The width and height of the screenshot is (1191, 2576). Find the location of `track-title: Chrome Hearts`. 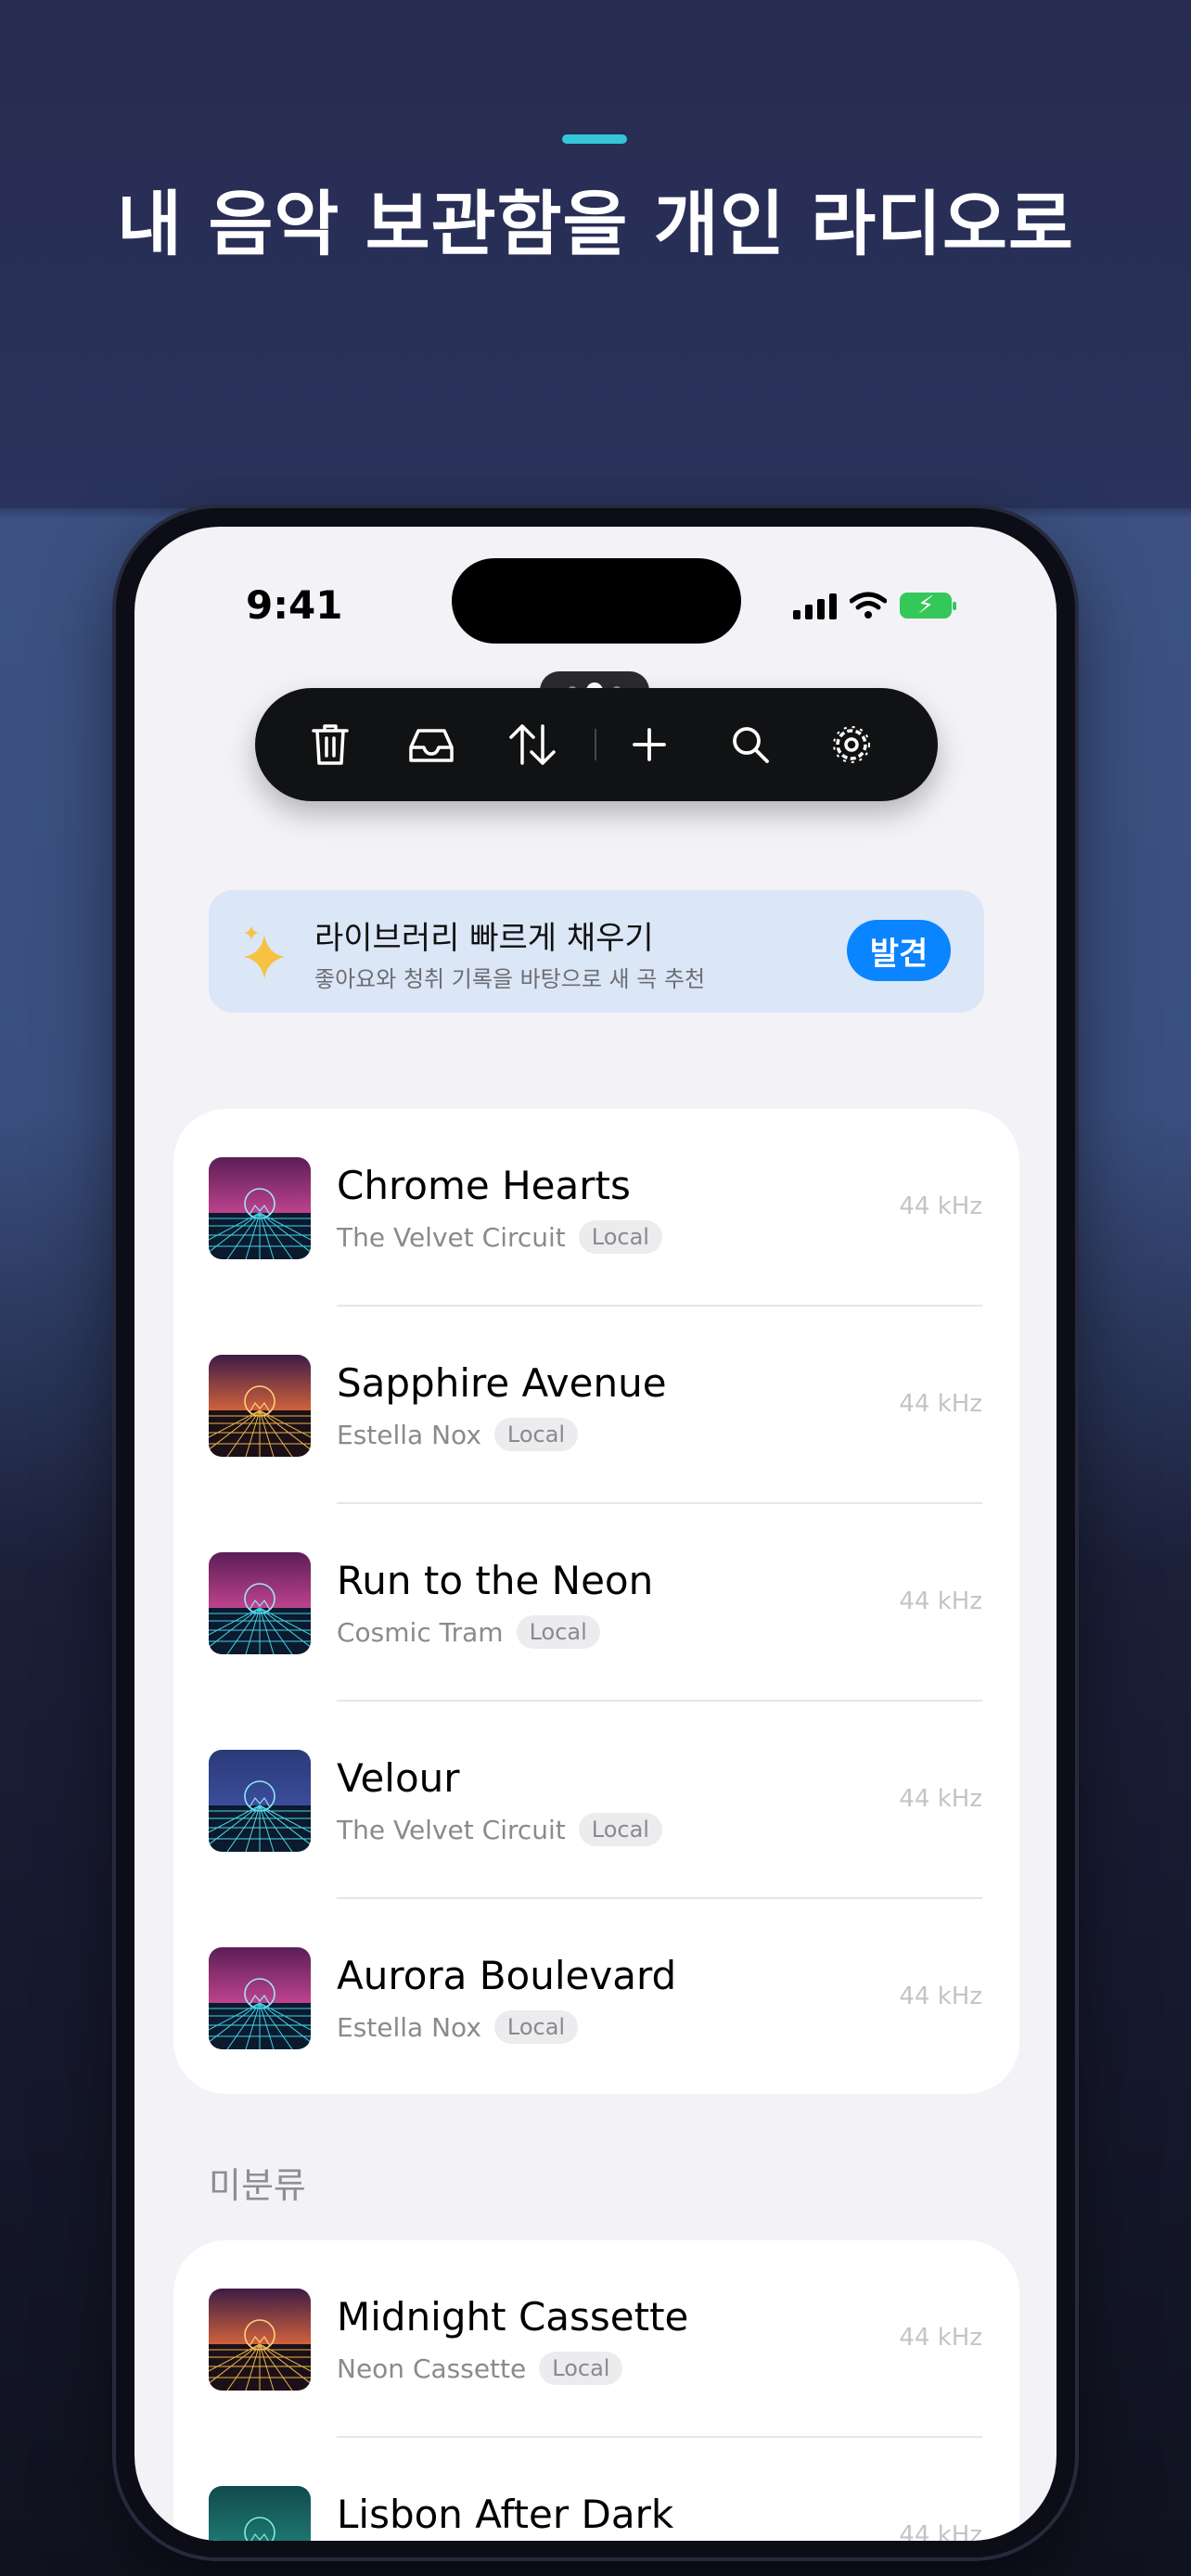

track-title: Chrome Hearts is located at coordinates (484, 1185).